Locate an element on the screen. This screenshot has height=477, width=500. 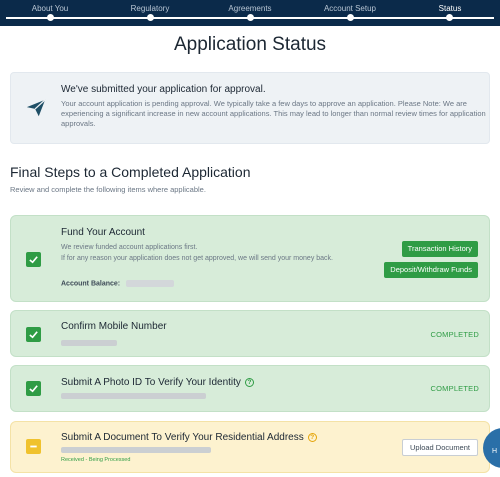
card-title: Confirm Mobile Number is located at coordinates (114, 326).